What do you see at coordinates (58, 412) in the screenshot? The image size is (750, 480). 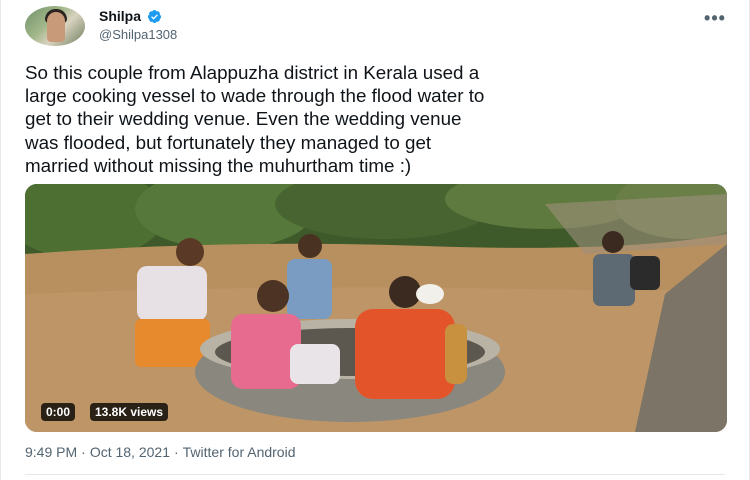 I see `video-time-badge: 0:00` at bounding box center [58, 412].